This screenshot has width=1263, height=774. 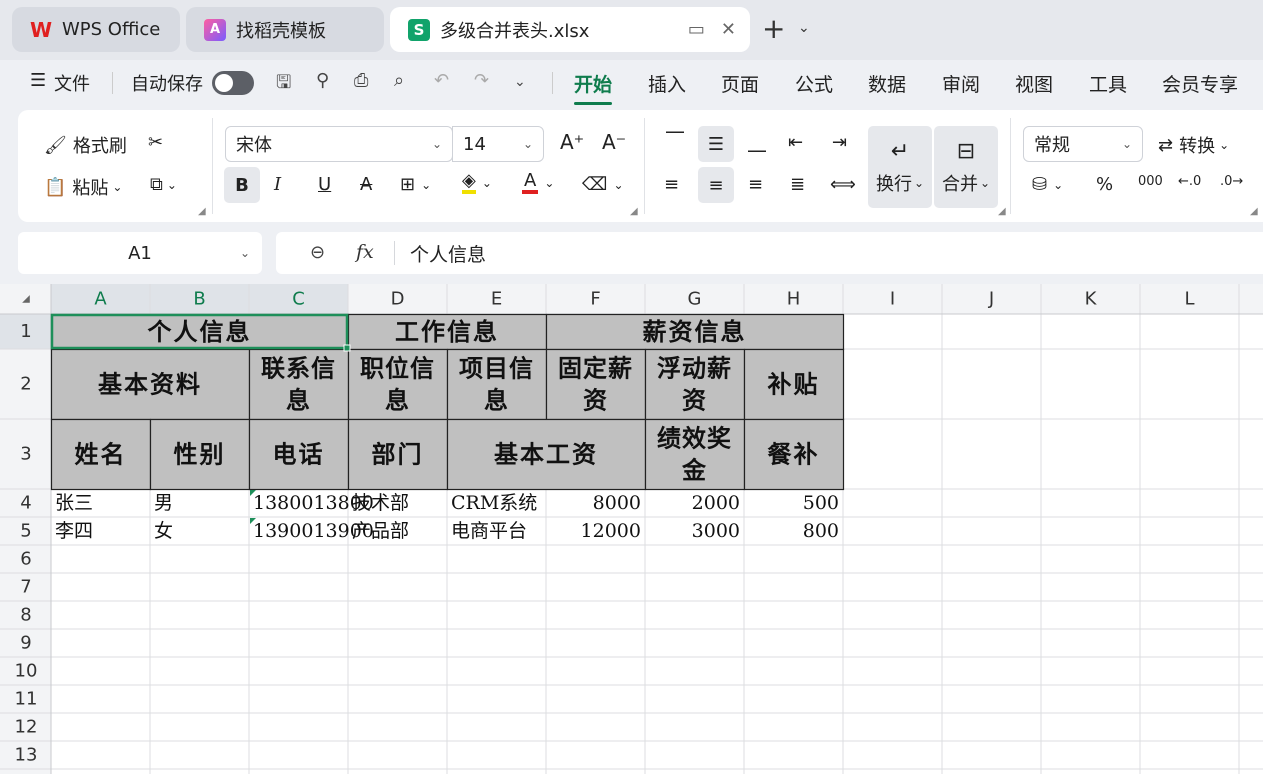 I want to click on convert-button: ⇄ 转换 ⌄, so click(x=1193, y=145).